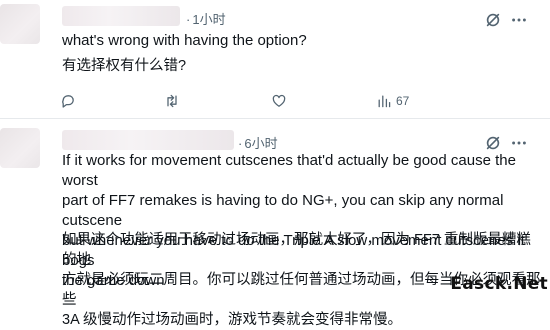  I want to click on text-line: 如果这个功能适用于移动过场动画，那就太好了，因为 FF7 重制版最糟糕的地, so click(296, 250).